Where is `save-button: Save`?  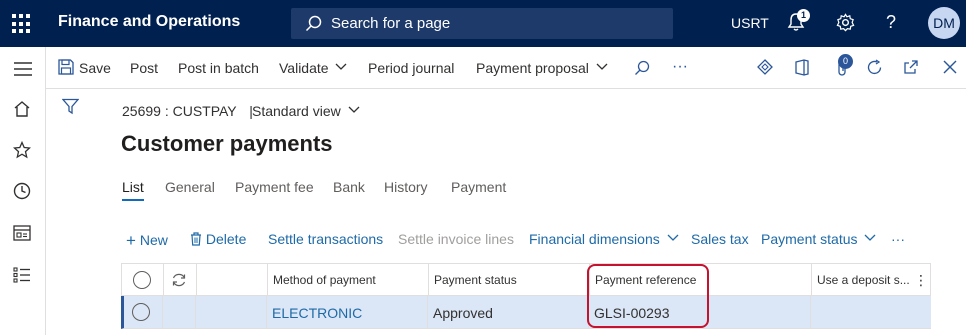 save-button: Save is located at coordinates (95, 68).